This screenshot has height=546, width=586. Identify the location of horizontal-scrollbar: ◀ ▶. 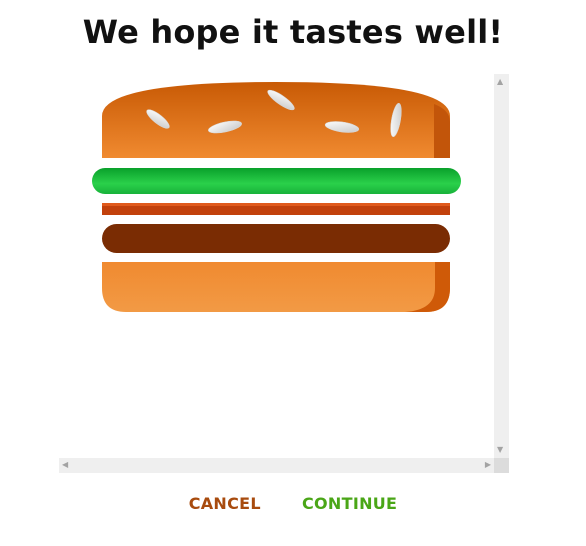
(276, 465).